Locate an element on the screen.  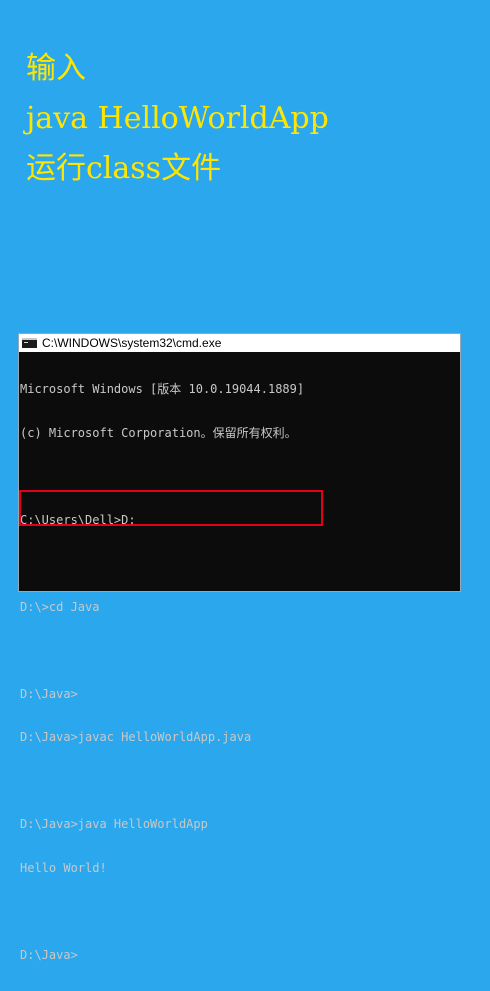
heading-line-command: java HelloWorldApp is located at coordinates (177, 118).